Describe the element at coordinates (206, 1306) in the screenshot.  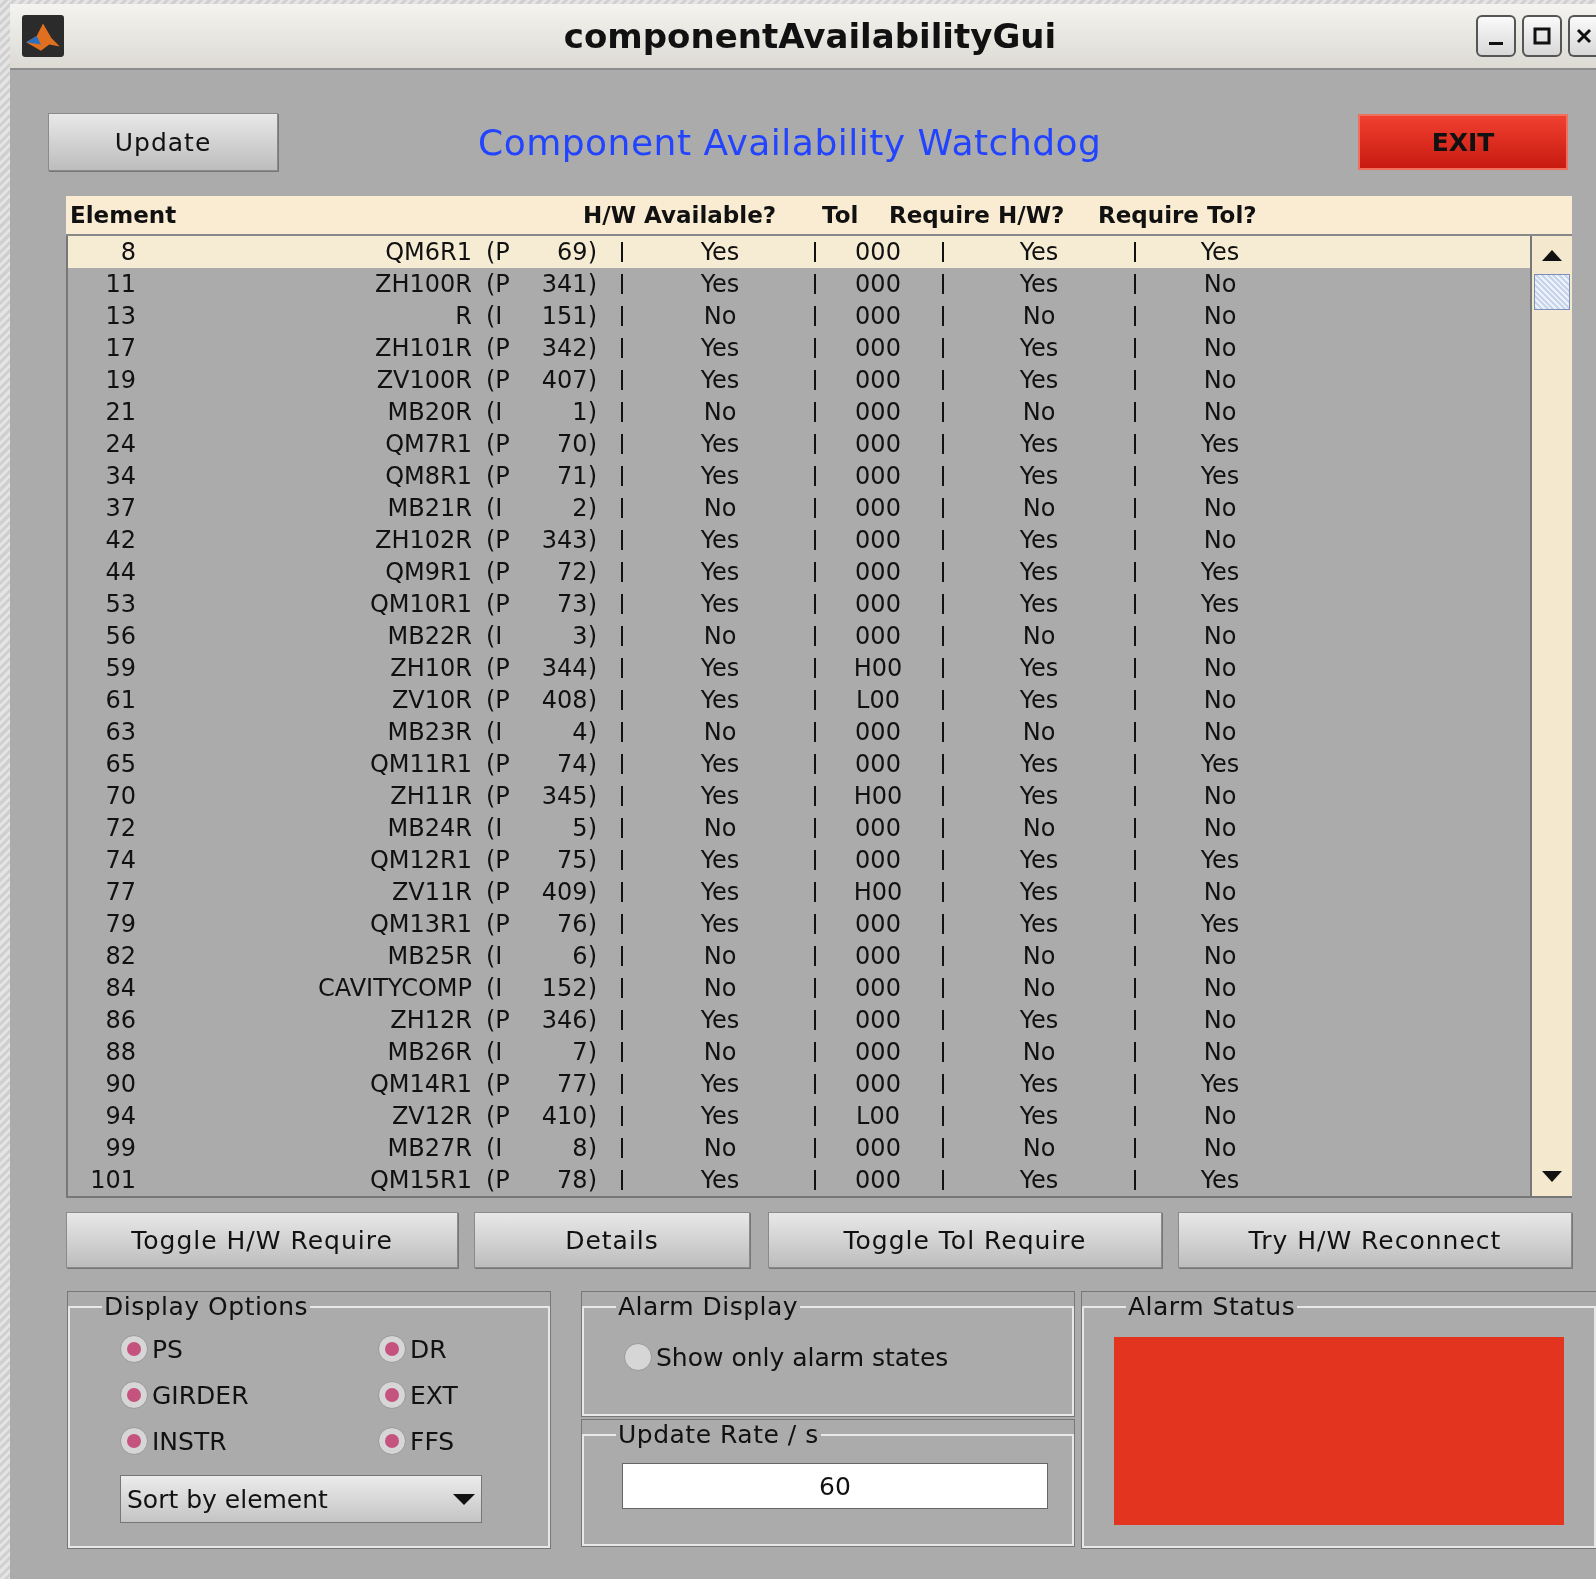
I see `panel-title: Display Options` at that location.